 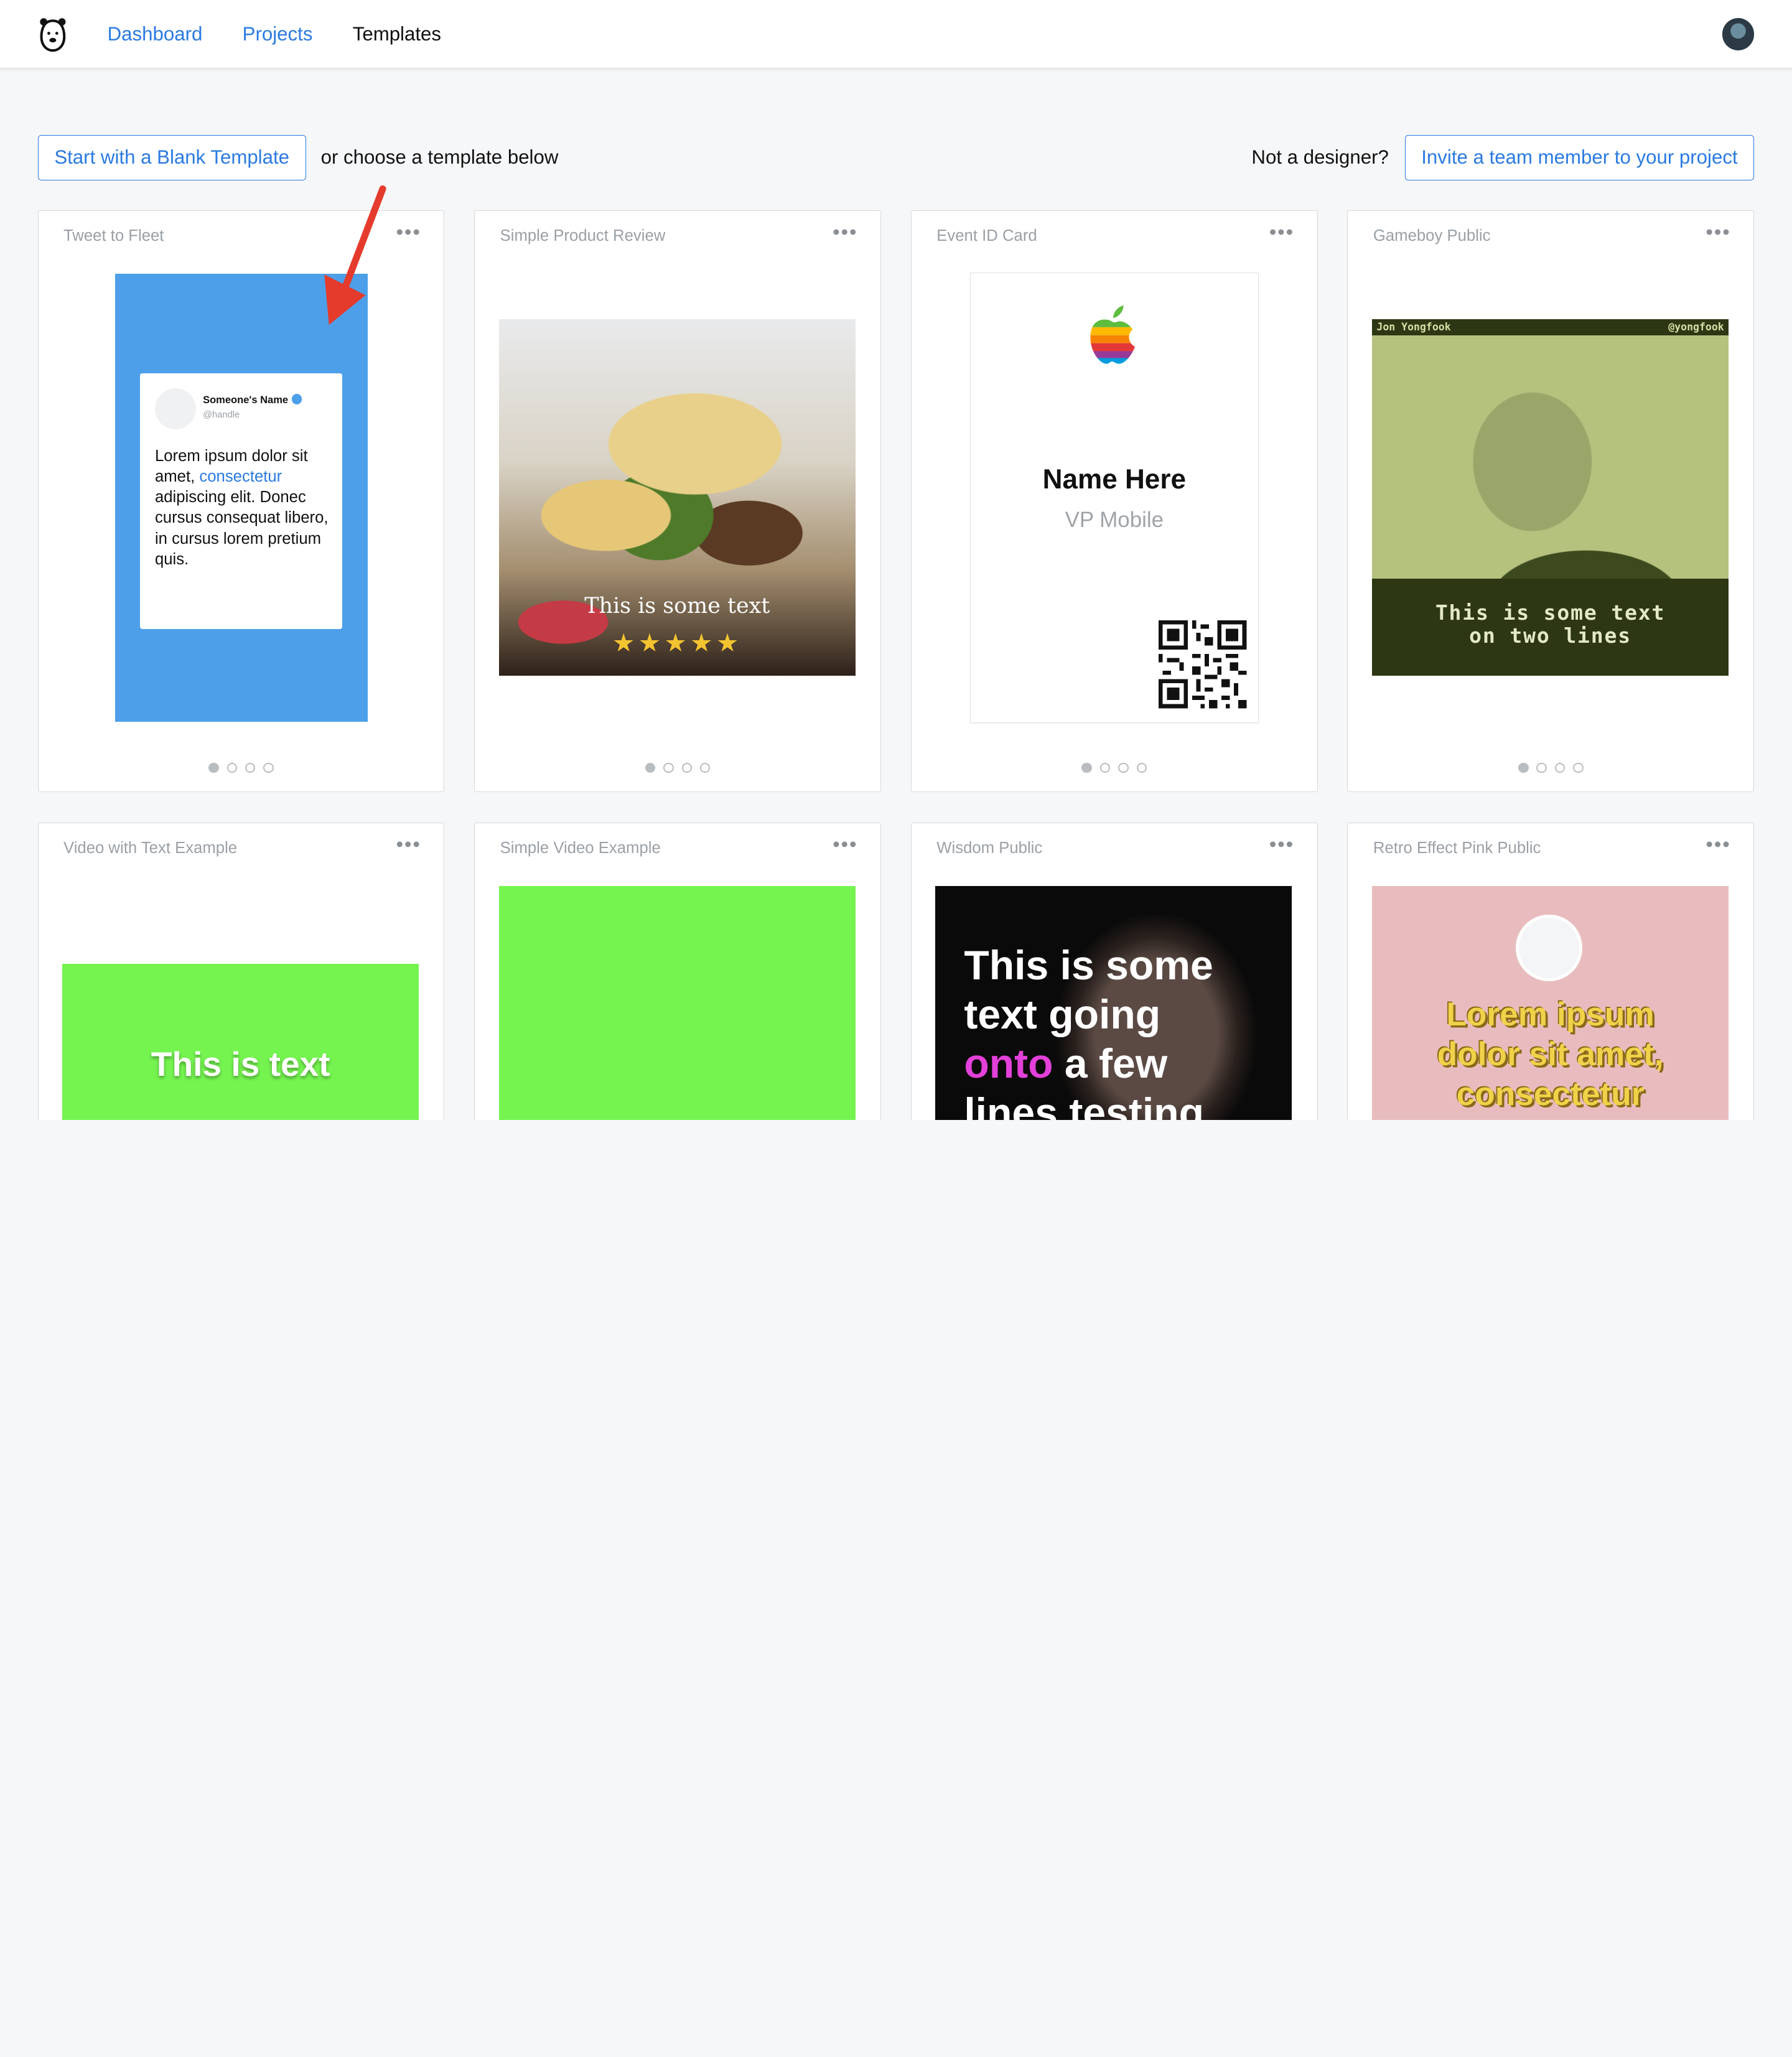 I want to click on top-navigation-bar: Dashboard Projects Templates, so click(x=896, y=34).